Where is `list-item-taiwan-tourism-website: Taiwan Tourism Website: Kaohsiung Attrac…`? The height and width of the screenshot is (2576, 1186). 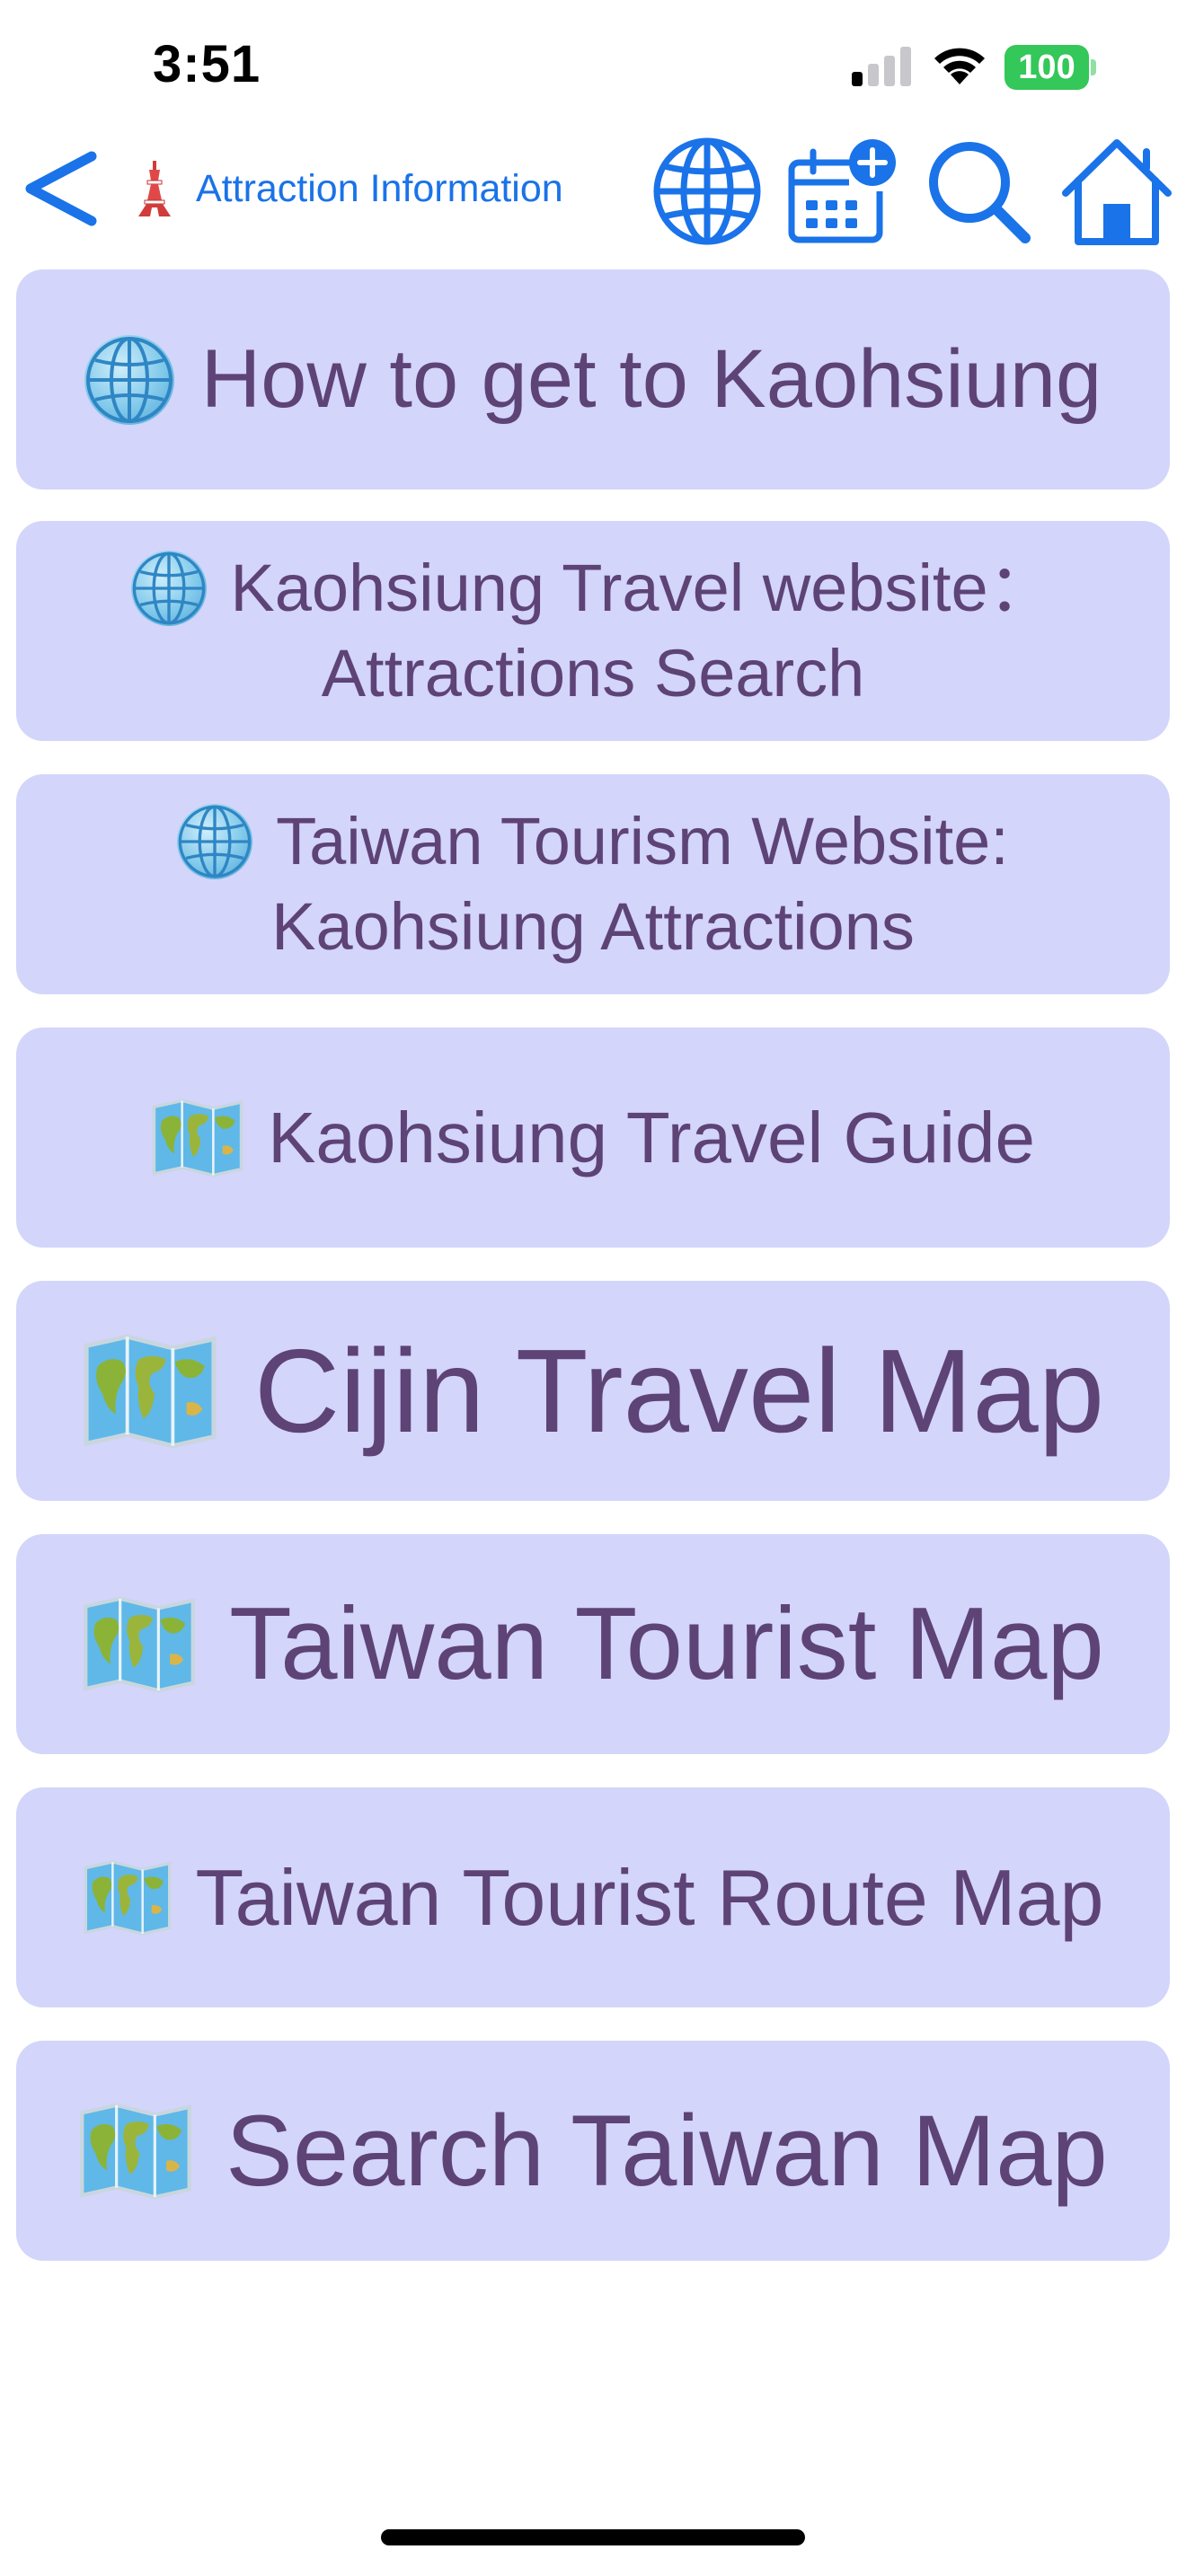
list-item-taiwan-tourism-website: Taiwan Tourism Website: Kaohsiung Attrac… is located at coordinates (593, 884).